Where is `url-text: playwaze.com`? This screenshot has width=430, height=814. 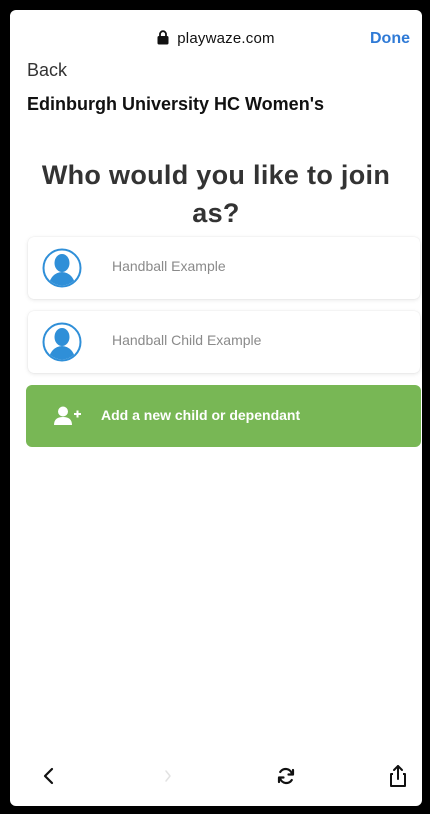 url-text: playwaze.com is located at coordinates (226, 38).